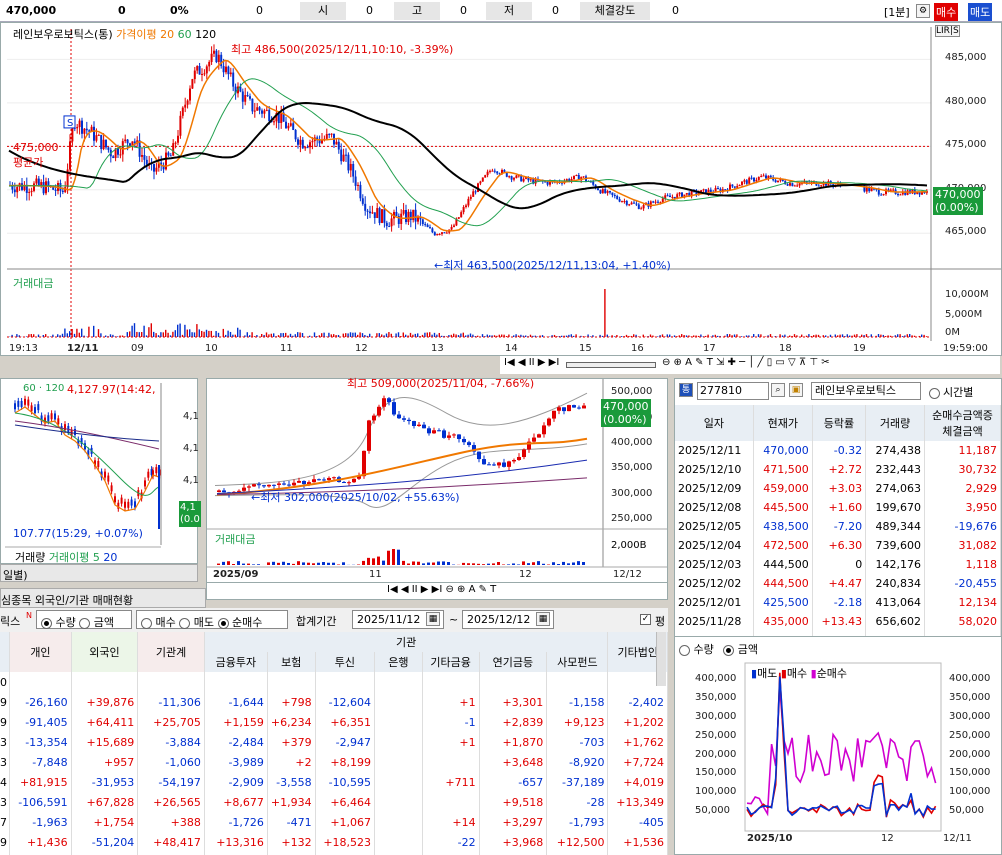 This screenshot has width=1002, height=855. What do you see at coordinates (99, 573) in the screenshot?
I see `index-tab: 일별)` at bounding box center [99, 573].